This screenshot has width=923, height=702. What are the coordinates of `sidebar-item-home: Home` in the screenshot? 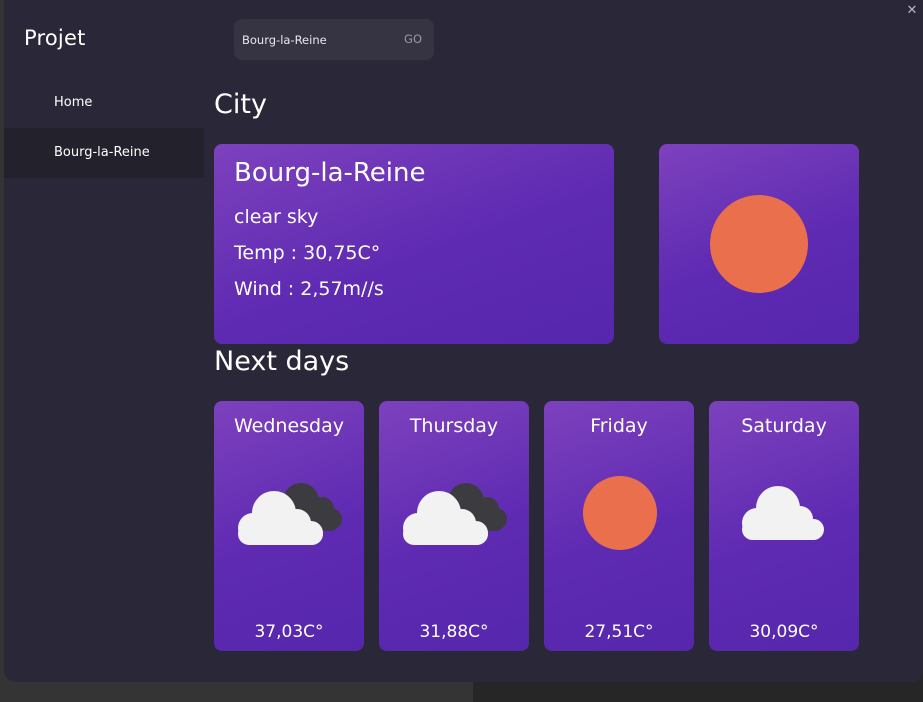 It's located at (104, 103).